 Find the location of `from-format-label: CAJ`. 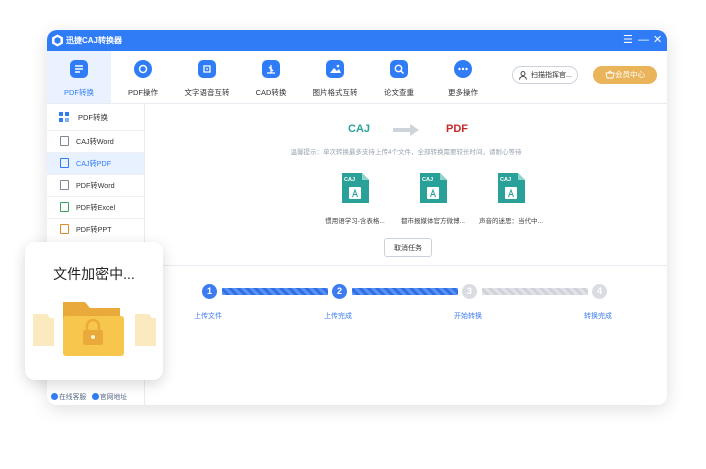

from-format-label: CAJ is located at coordinates (359, 129).